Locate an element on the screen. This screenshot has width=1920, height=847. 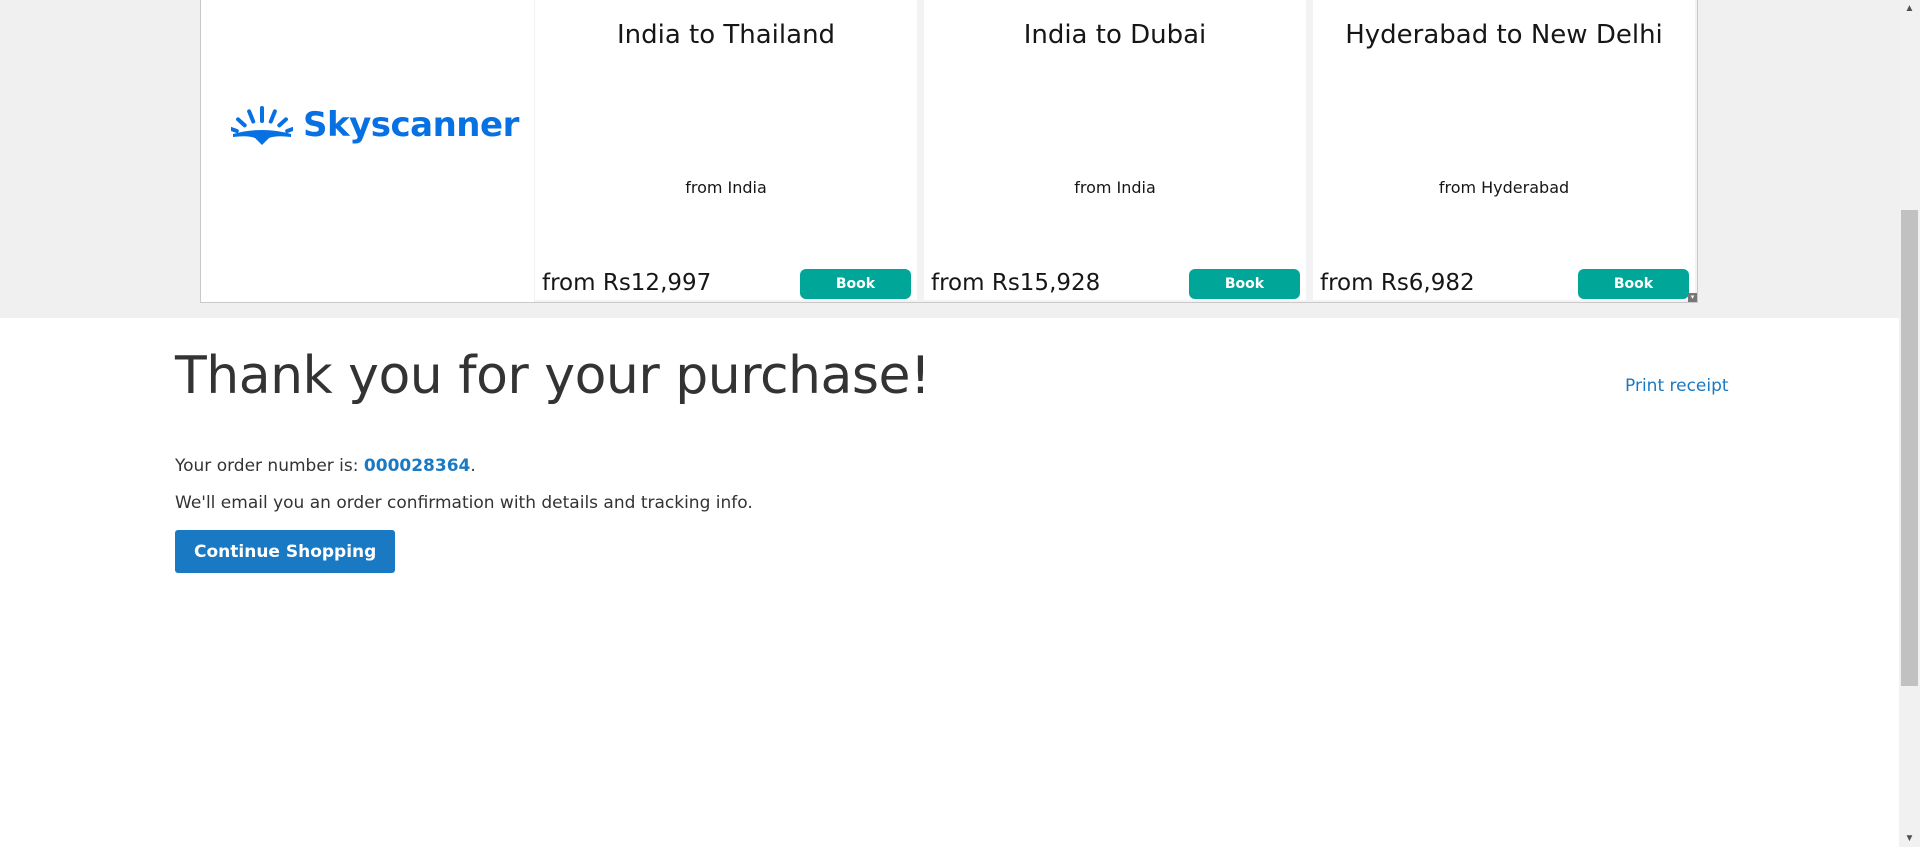
ad-card-origin: from Hyderabad is located at coordinates (1504, 187).